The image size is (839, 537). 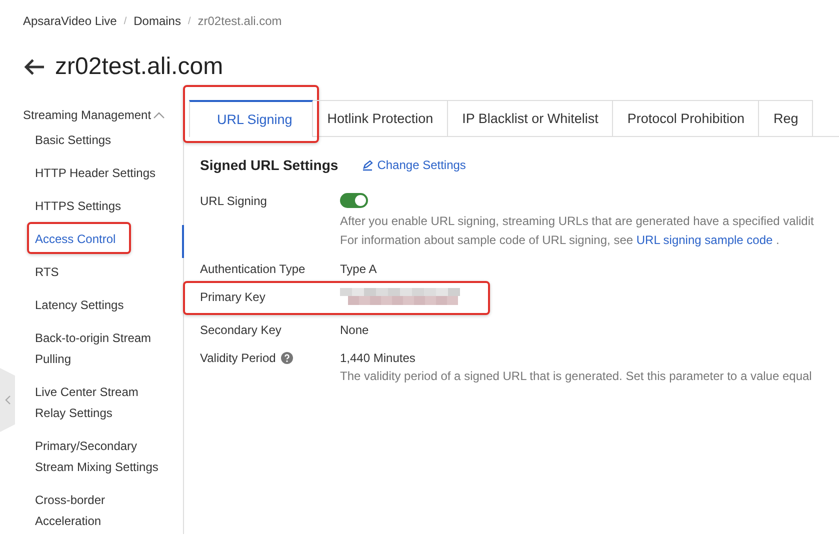 What do you see at coordinates (240, 21) in the screenshot?
I see `breadcrumb-item: zr02test.ali.com` at bounding box center [240, 21].